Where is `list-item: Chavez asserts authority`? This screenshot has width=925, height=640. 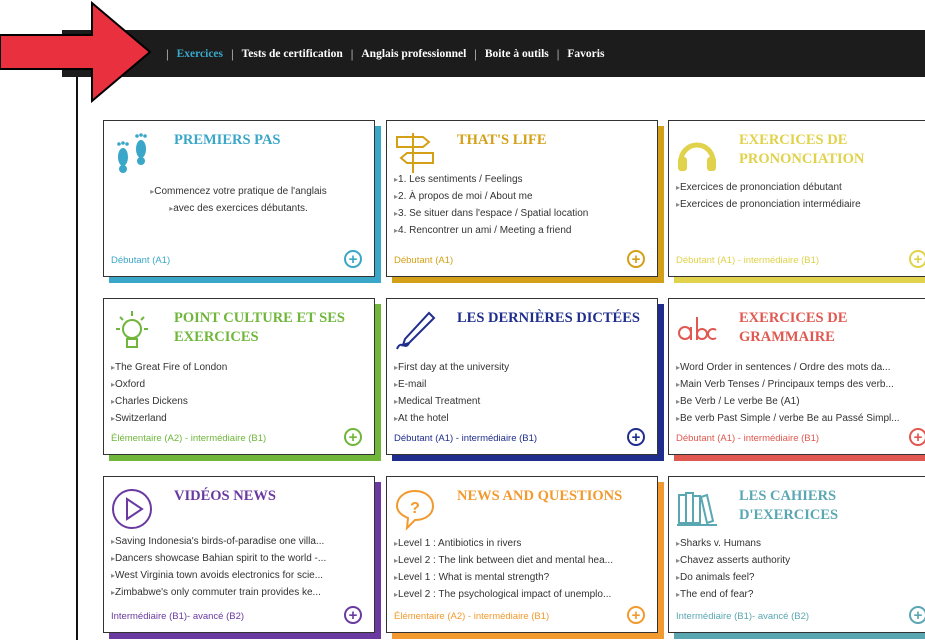 list-item: Chavez asserts authority is located at coordinates (800, 560).